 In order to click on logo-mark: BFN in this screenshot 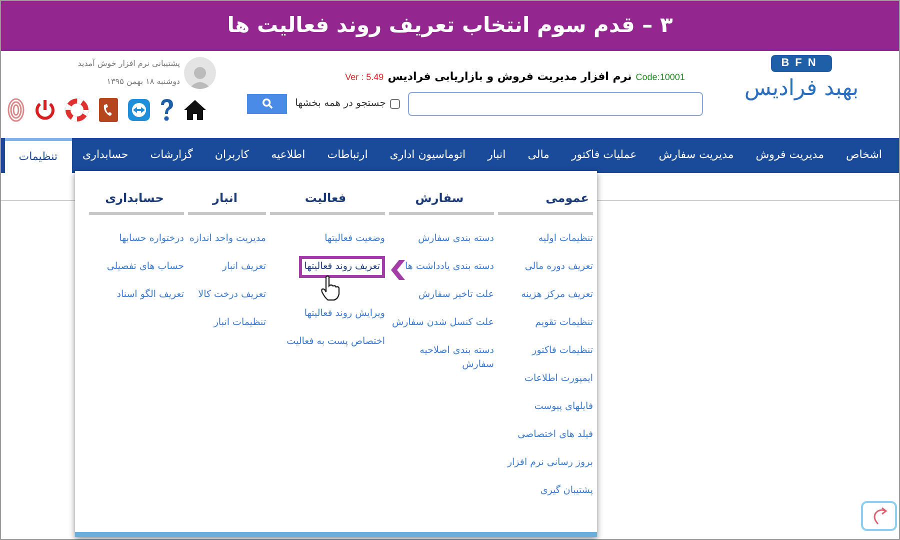, I will do `click(801, 63)`.